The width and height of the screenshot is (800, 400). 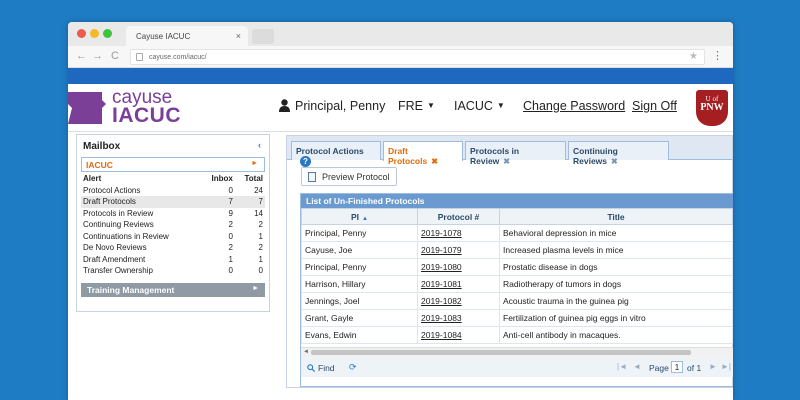 What do you see at coordinates (458, 233) in the screenshot?
I see `protocol-link: 2019-1078` at bounding box center [458, 233].